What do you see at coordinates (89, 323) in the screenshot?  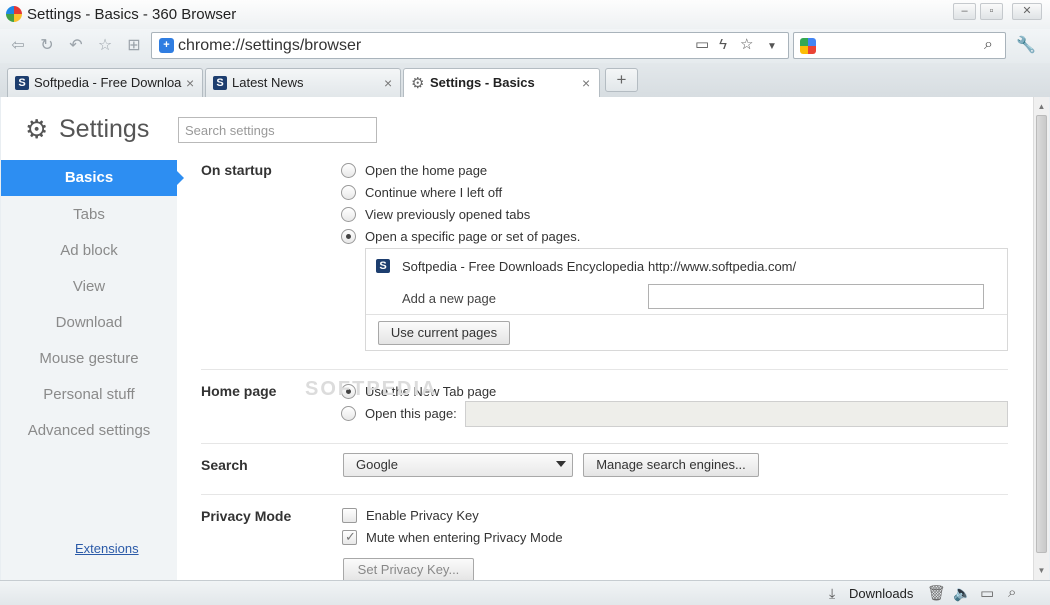 I see `sidebar-item-download: Download` at bounding box center [89, 323].